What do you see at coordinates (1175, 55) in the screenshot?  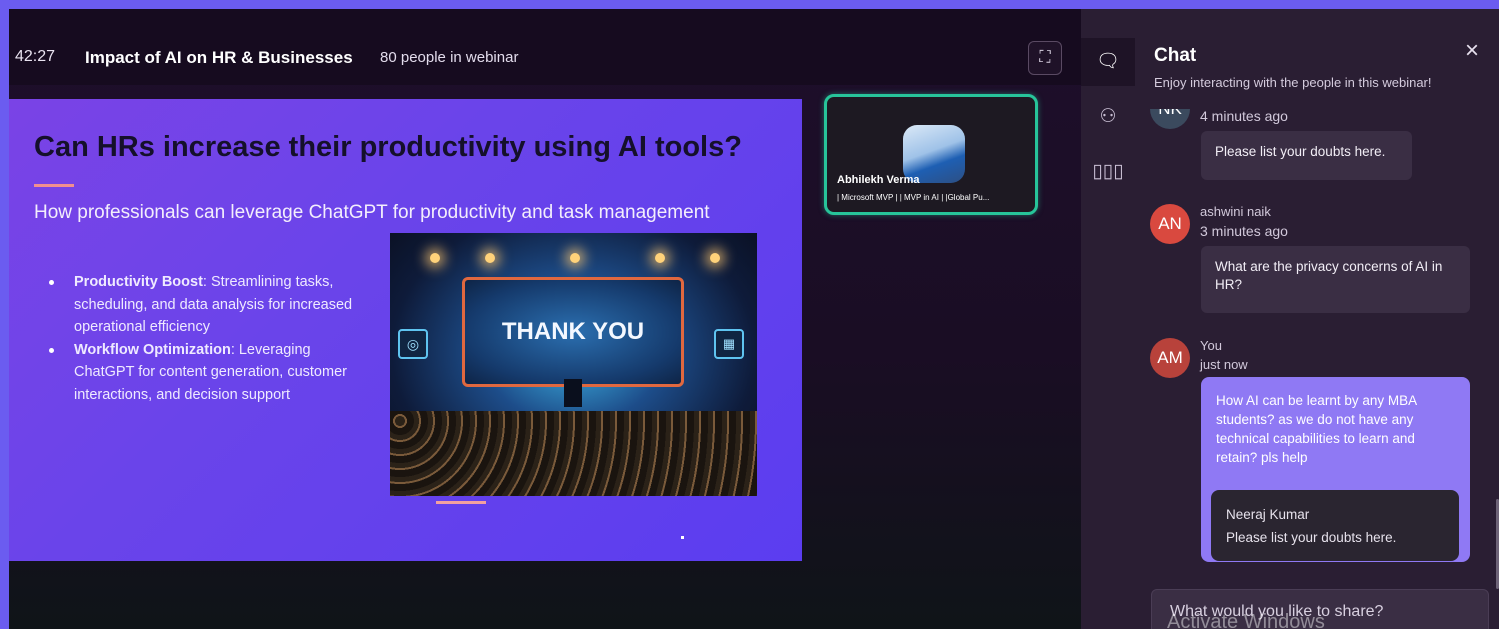 I see `chat-title: Chat` at bounding box center [1175, 55].